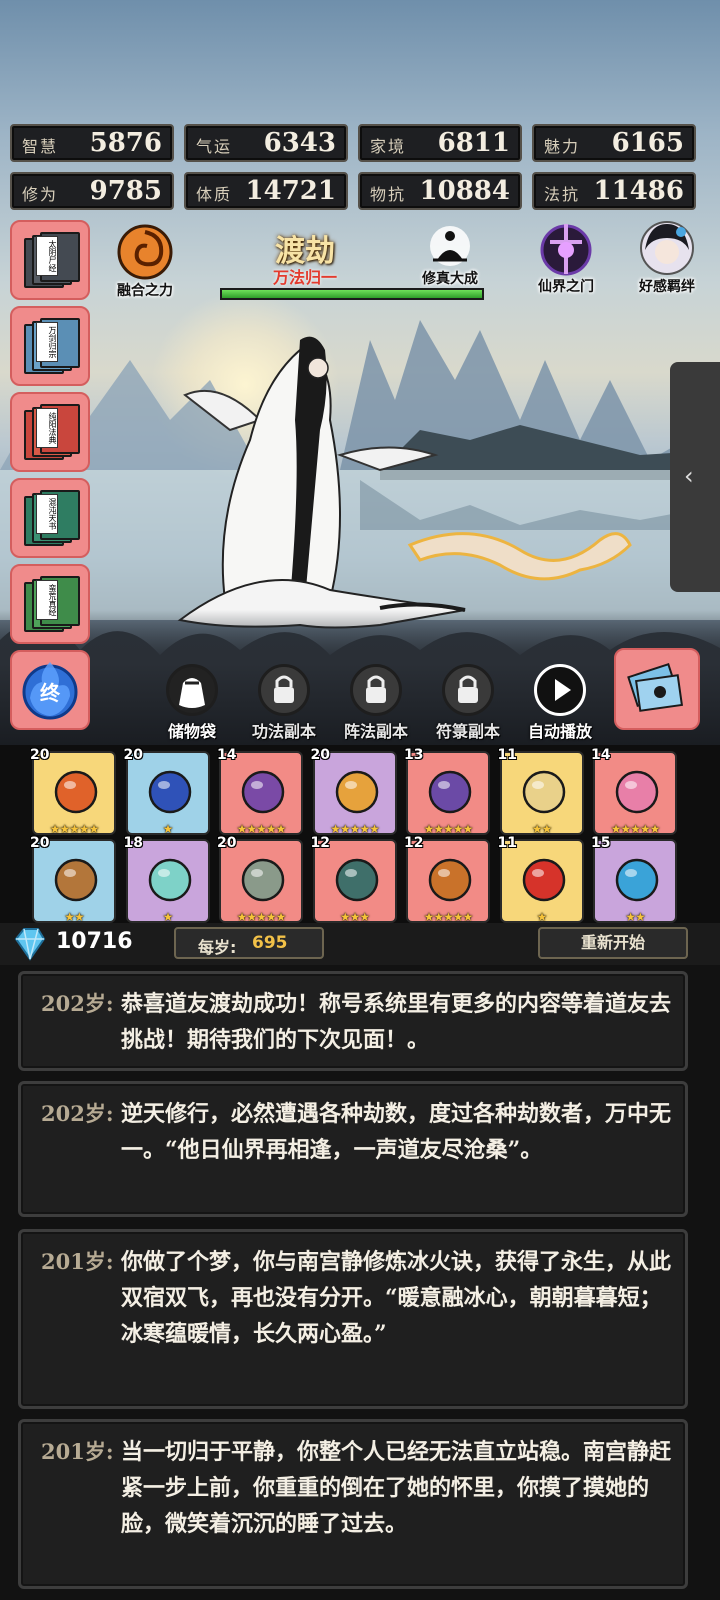 This screenshot has width=720, height=1600. I want to click on restart-button: 重新开始, so click(613, 943).